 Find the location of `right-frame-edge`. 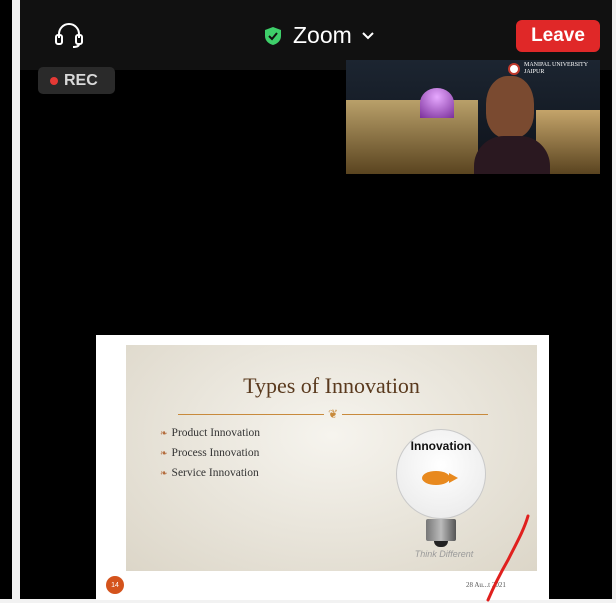

right-frame-edge is located at coordinates (614, 301).